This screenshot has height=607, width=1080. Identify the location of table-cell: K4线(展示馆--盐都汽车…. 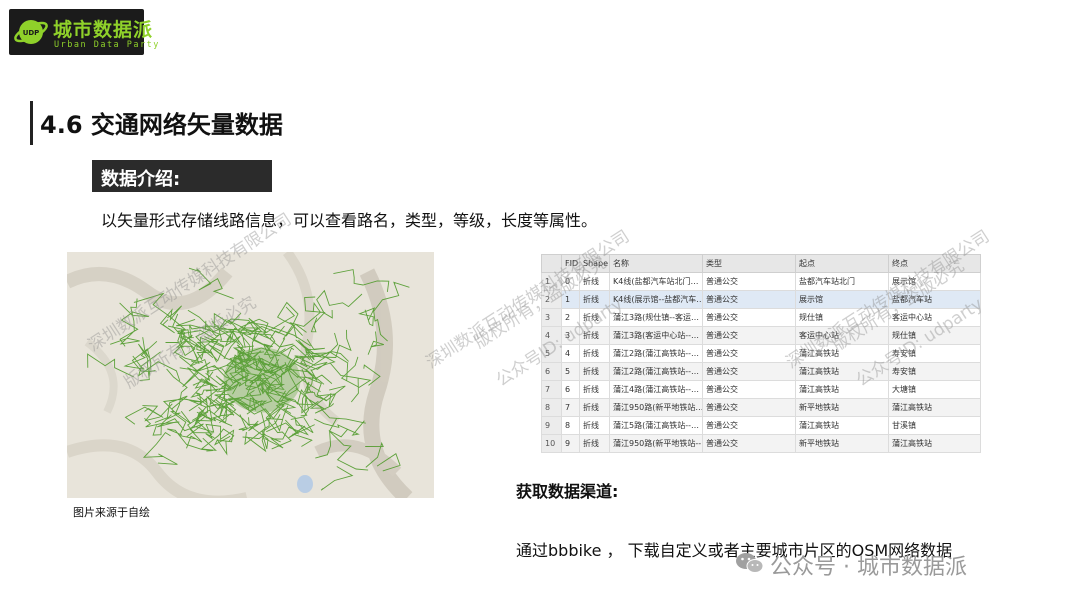
(656, 299).